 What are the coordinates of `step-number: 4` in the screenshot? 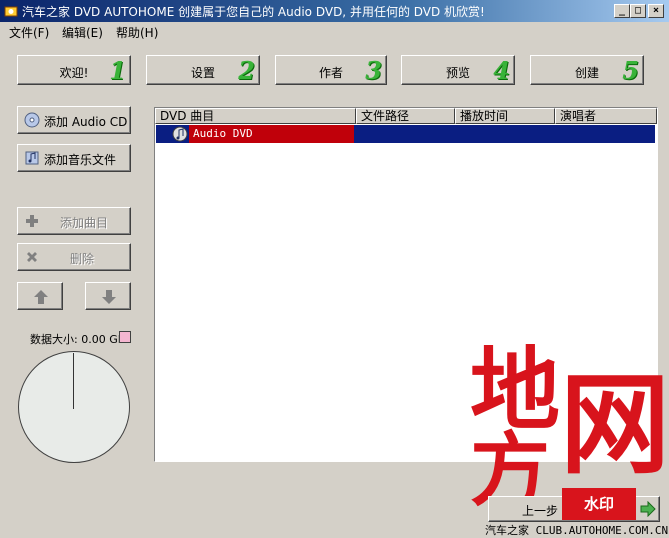 It's located at (501, 70).